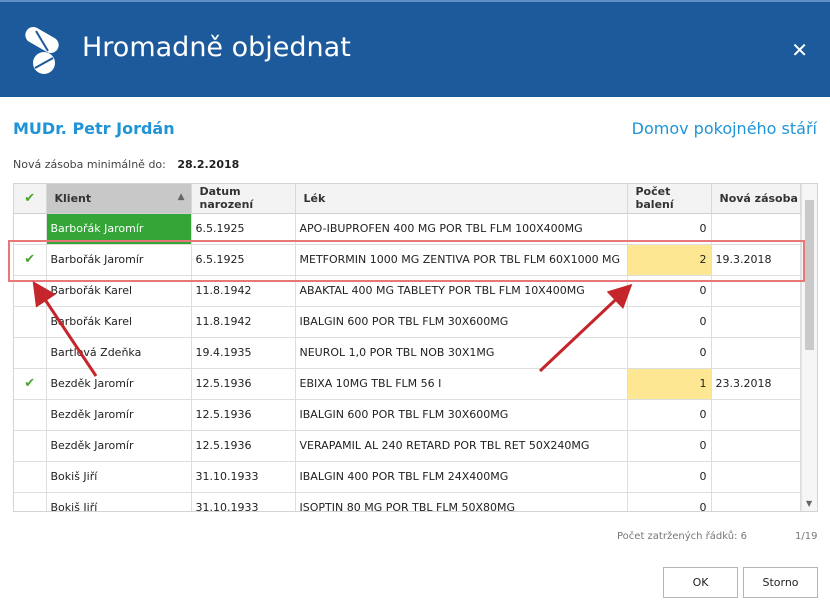 The image size is (830, 607). What do you see at coordinates (682, 536) in the screenshot?
I see `checked-count: Počet zatržených řádků: 6` at bounding box center [682, 536].